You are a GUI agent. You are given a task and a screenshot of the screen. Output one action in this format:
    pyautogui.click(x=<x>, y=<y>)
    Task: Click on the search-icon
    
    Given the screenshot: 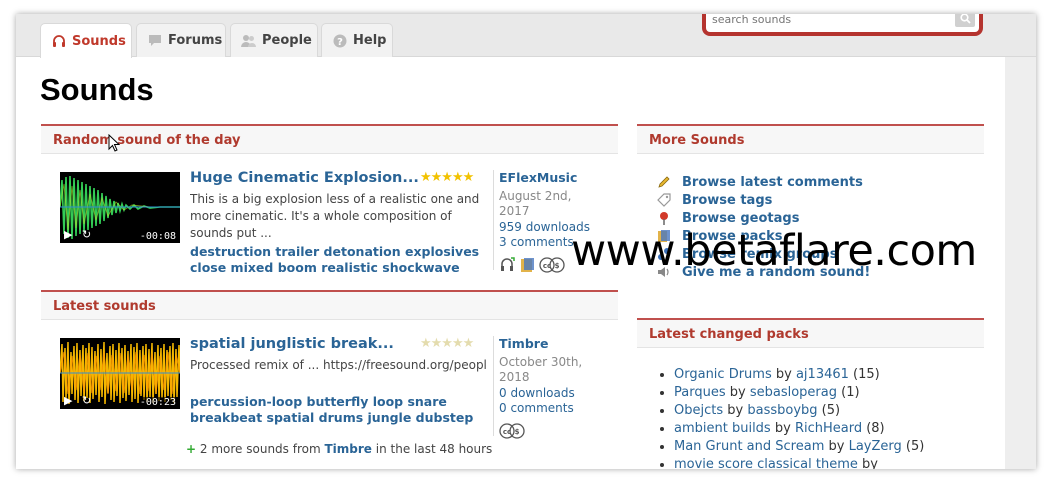 What is the action you would take?
    pyautogui.click(x=965, y=21)
    